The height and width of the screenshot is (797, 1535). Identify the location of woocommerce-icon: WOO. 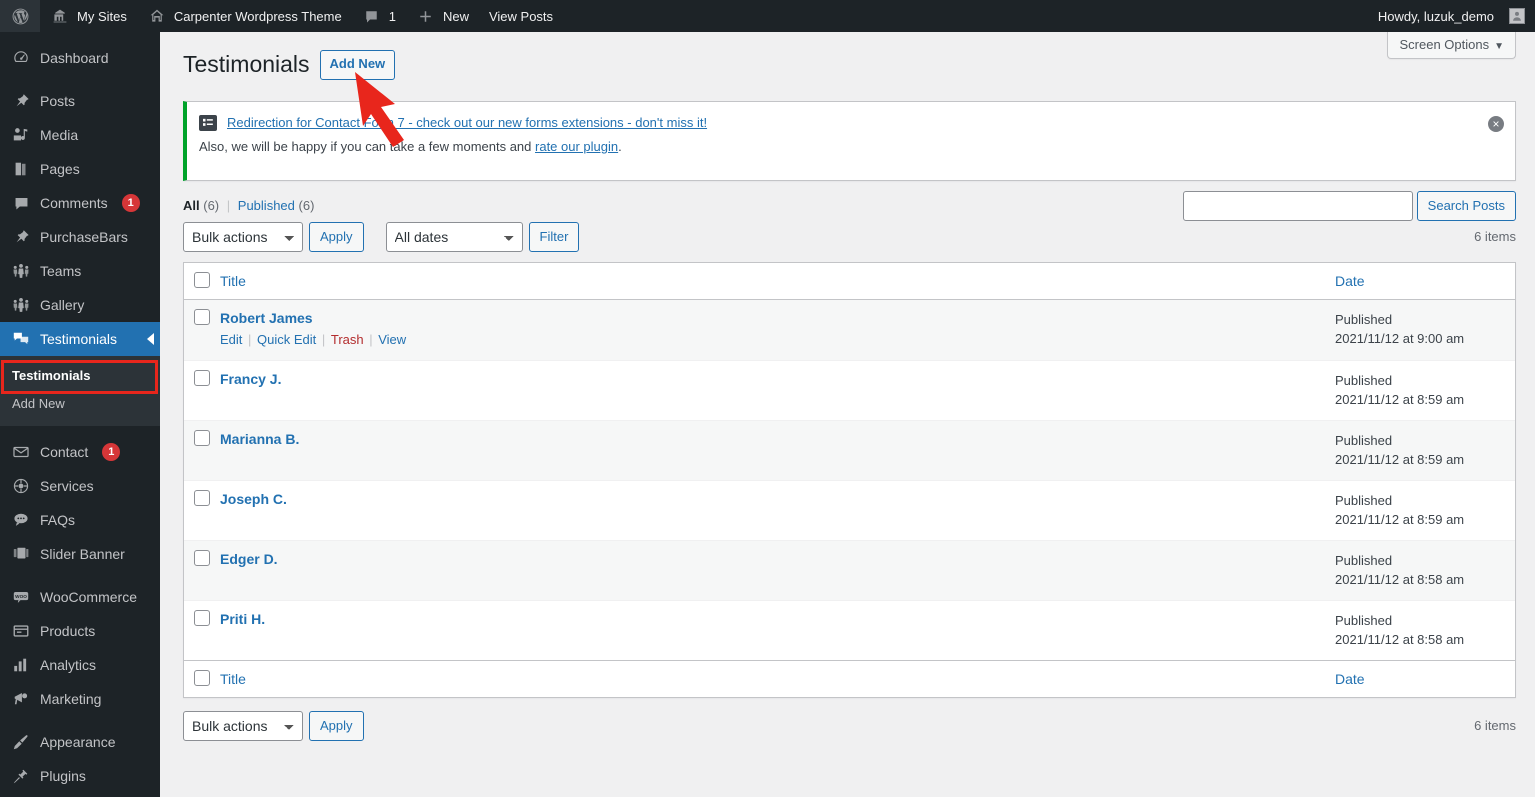
(21, 597).